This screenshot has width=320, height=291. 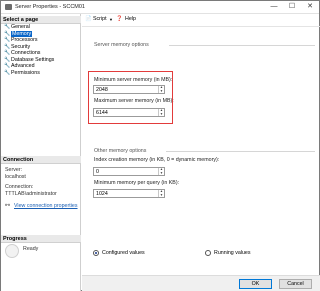 I want to click on connection-value: TTTLAB\administrator, so click(x=31, y=194).